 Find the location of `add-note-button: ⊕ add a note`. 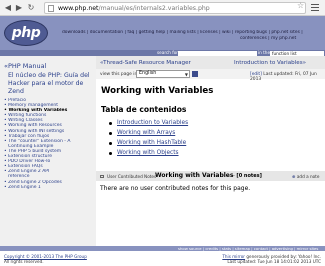

add-note-button: ⊕ add a note is located at coordinates (305, 176).